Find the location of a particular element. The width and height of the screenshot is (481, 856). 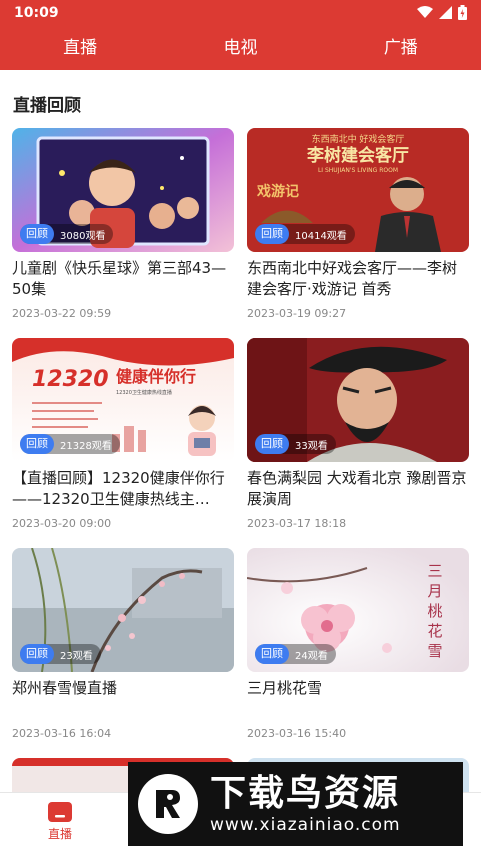

svg-text: 三 is located at coordinates (434, 571).